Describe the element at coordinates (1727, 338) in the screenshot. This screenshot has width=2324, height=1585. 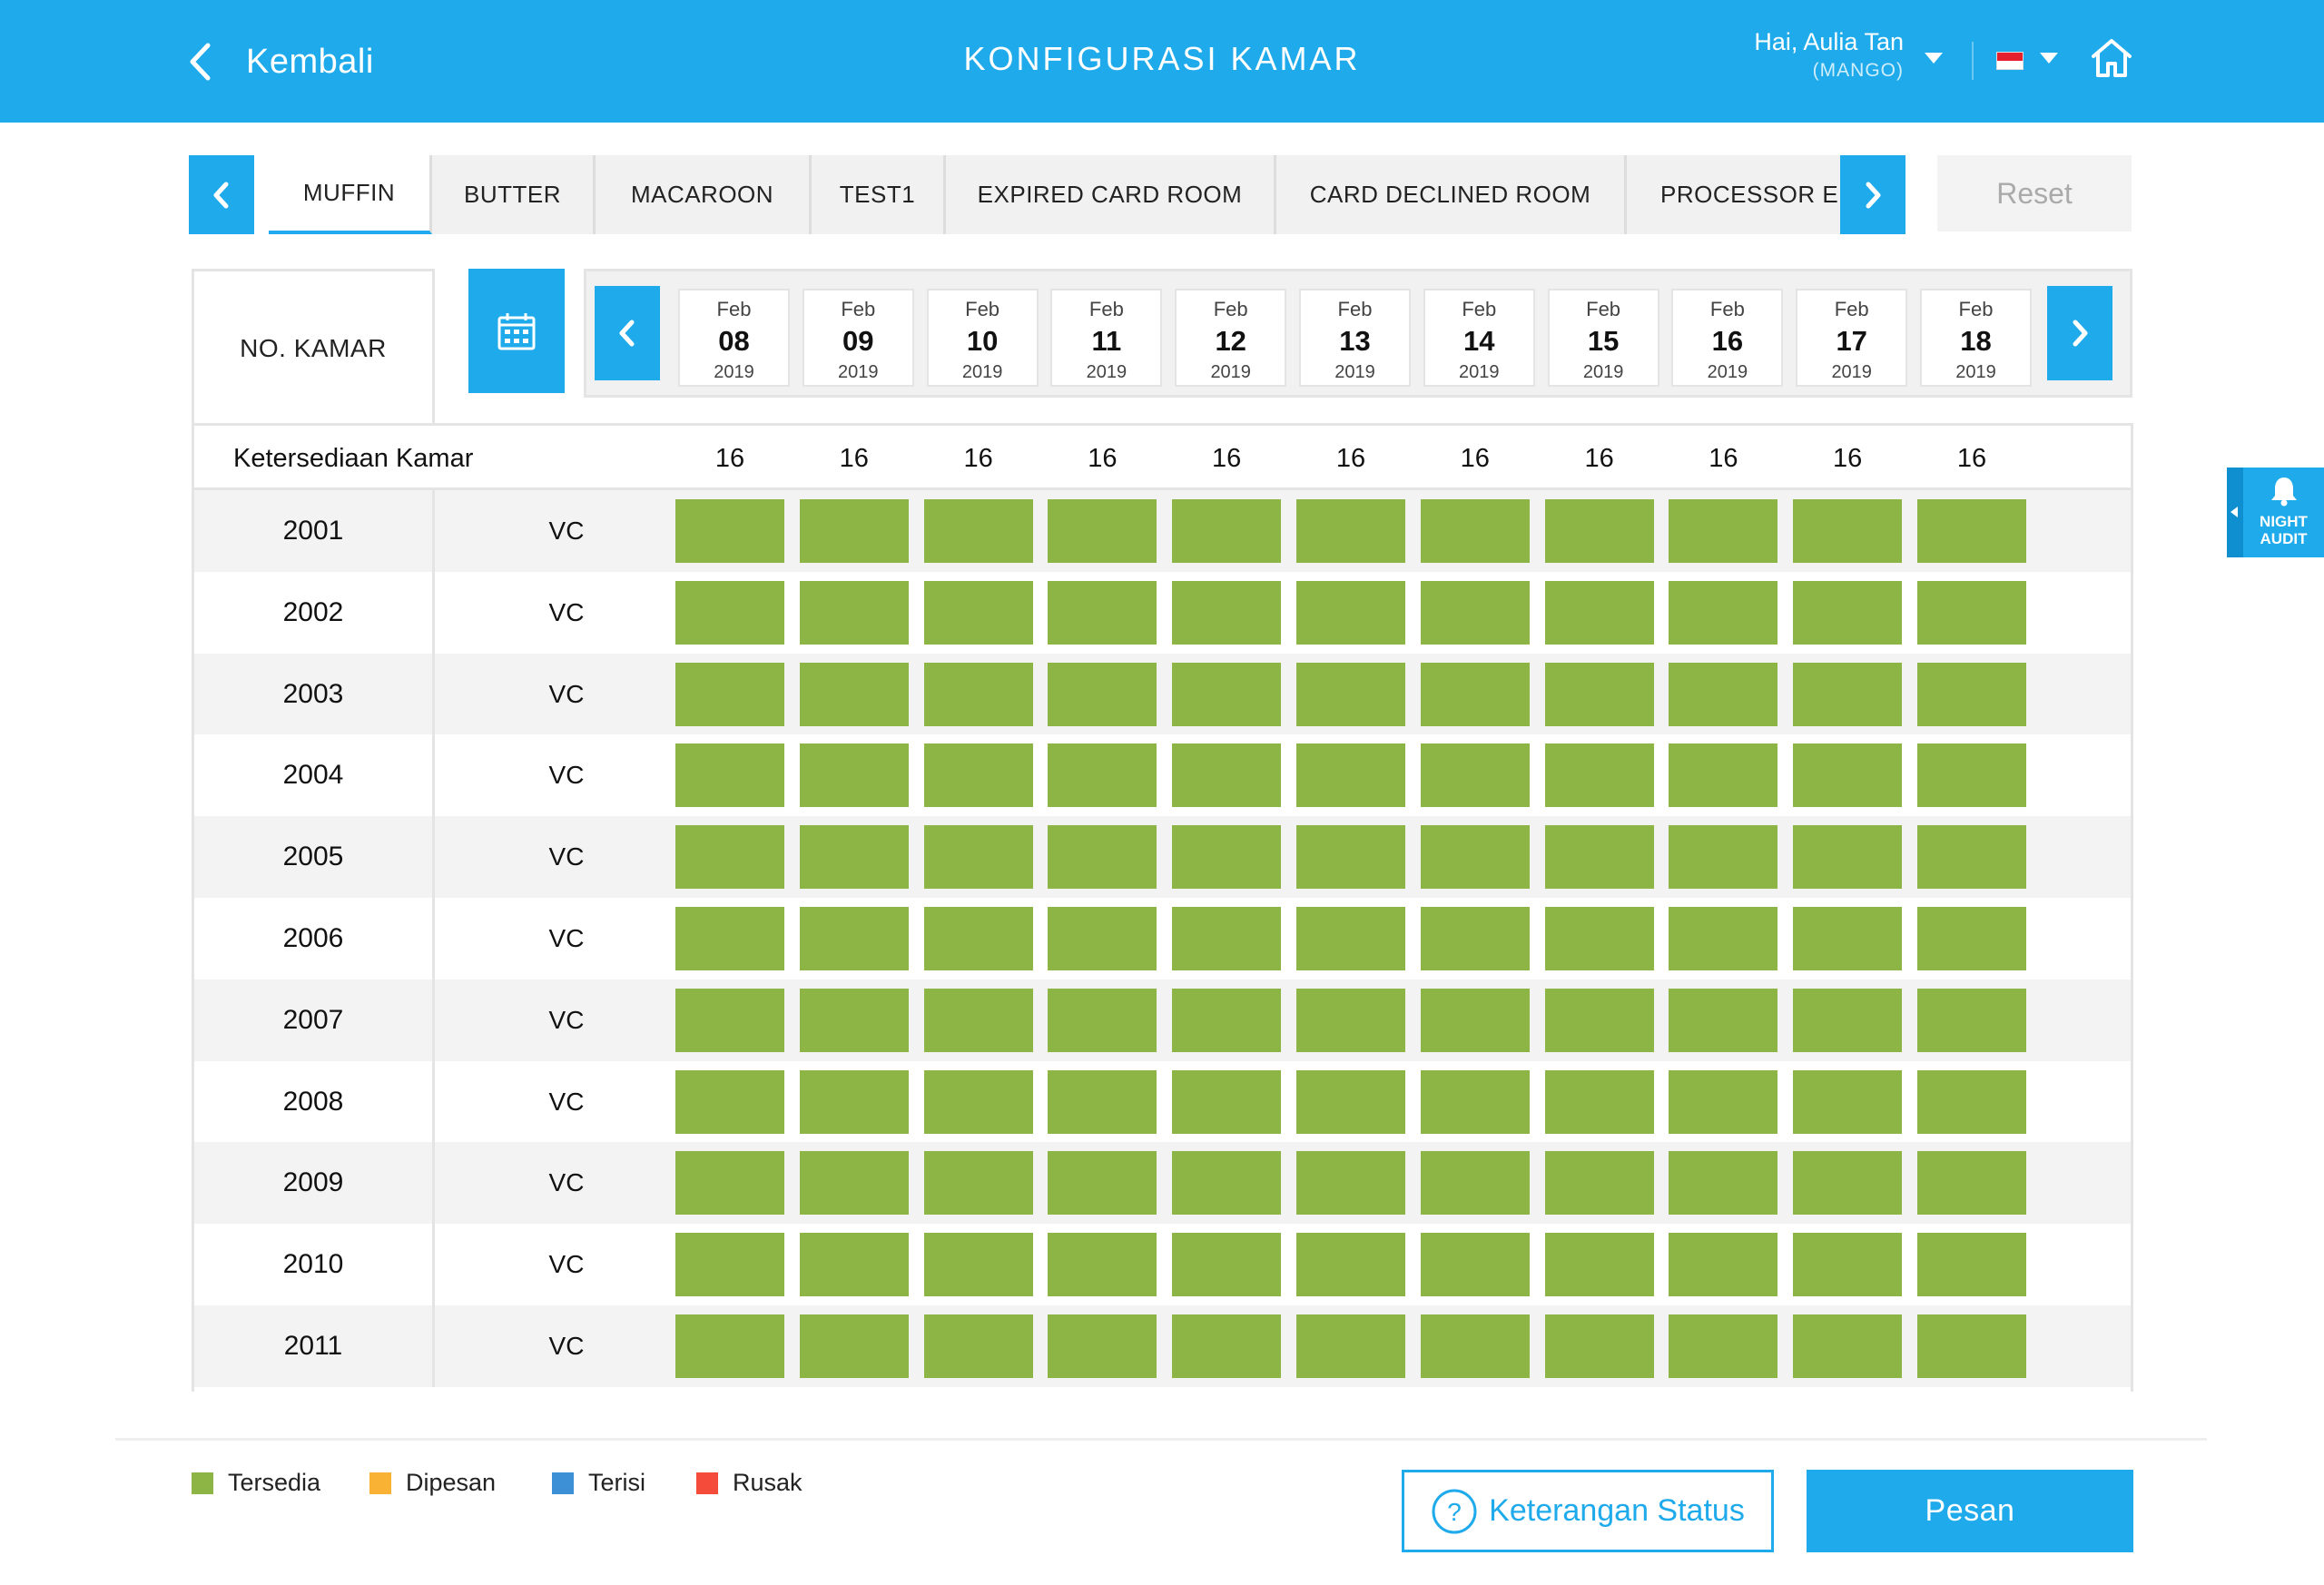
I see `date-card: Feb 16 2019` at that location.